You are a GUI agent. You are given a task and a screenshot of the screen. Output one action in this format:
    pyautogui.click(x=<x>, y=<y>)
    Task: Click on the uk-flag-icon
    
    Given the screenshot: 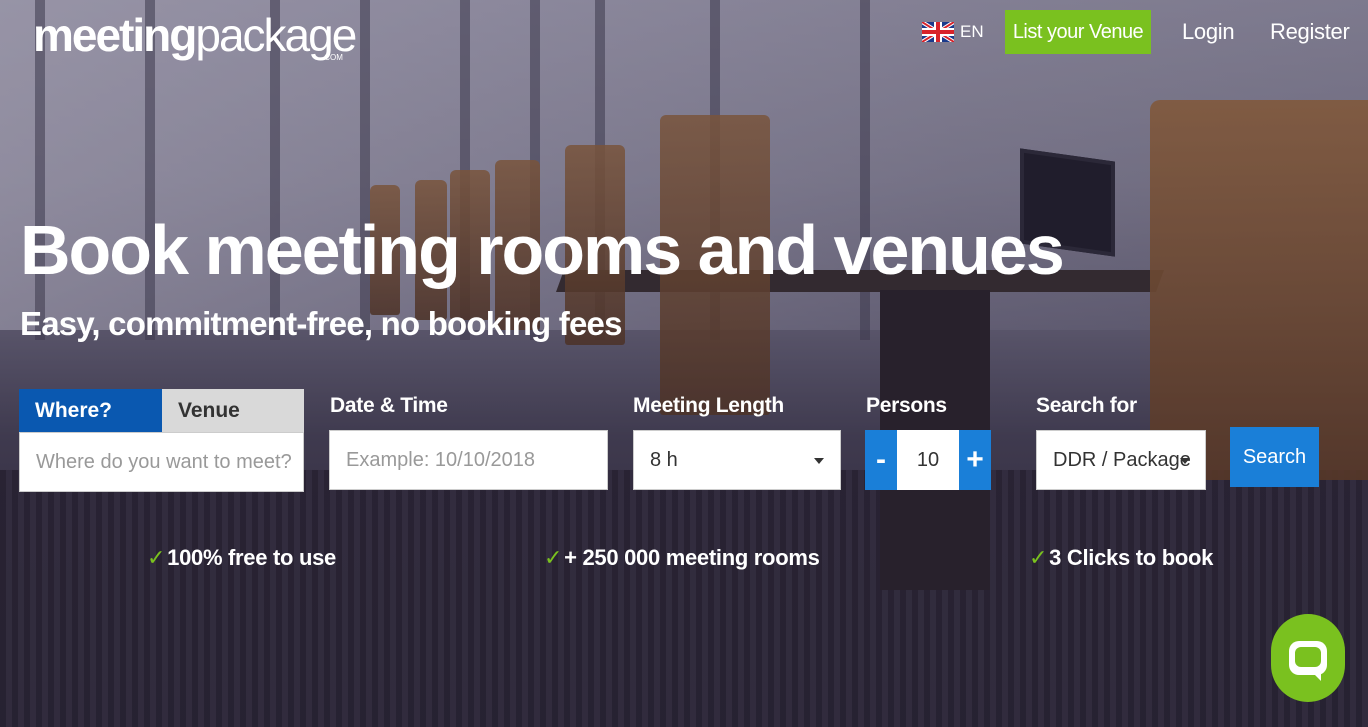 What is the action you would take?
    pyautogui.click(x=938, y=32)
    